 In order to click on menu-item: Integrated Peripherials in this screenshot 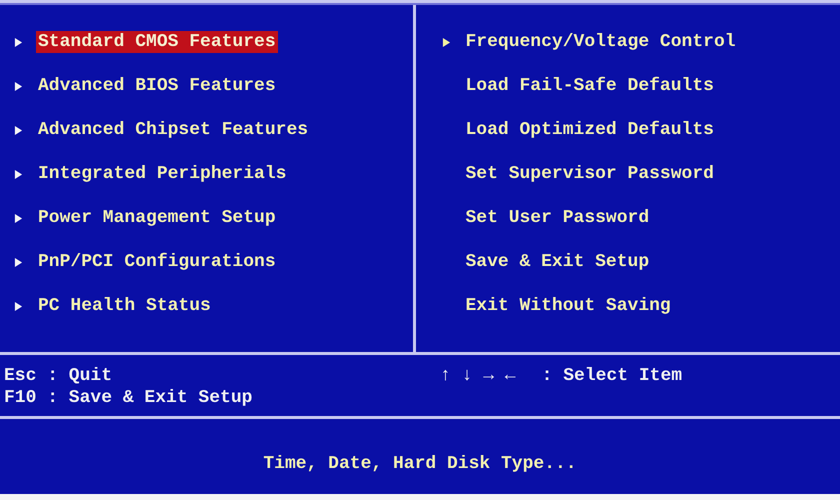, I will do `click(162, 174)`.